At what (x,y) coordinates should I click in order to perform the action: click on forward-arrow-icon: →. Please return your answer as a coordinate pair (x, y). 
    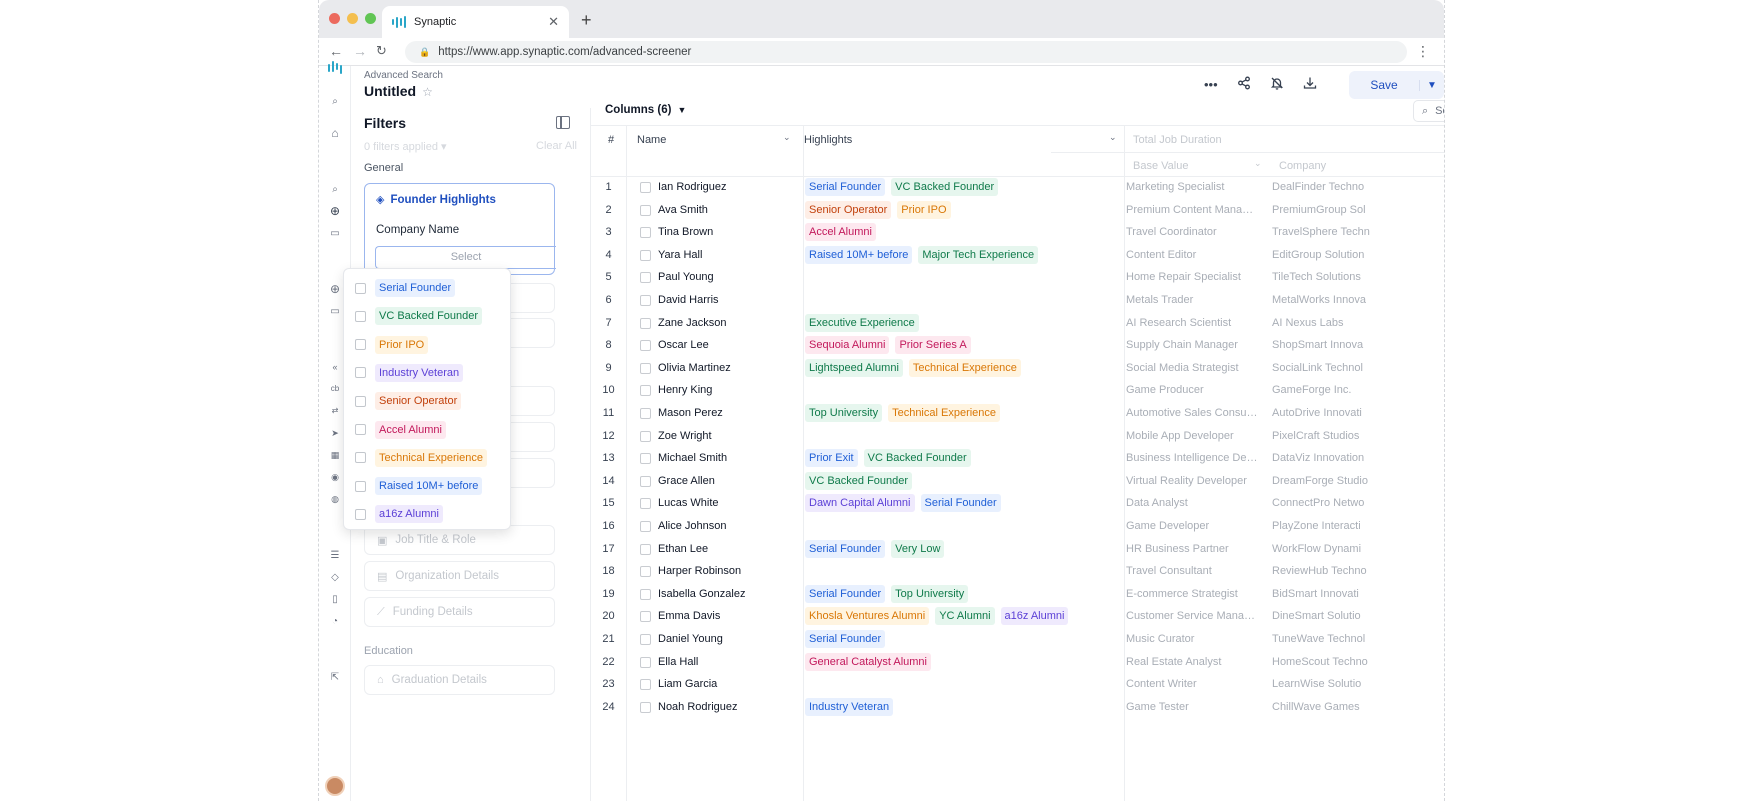
    Looking at the image, I should click on (360, 51).